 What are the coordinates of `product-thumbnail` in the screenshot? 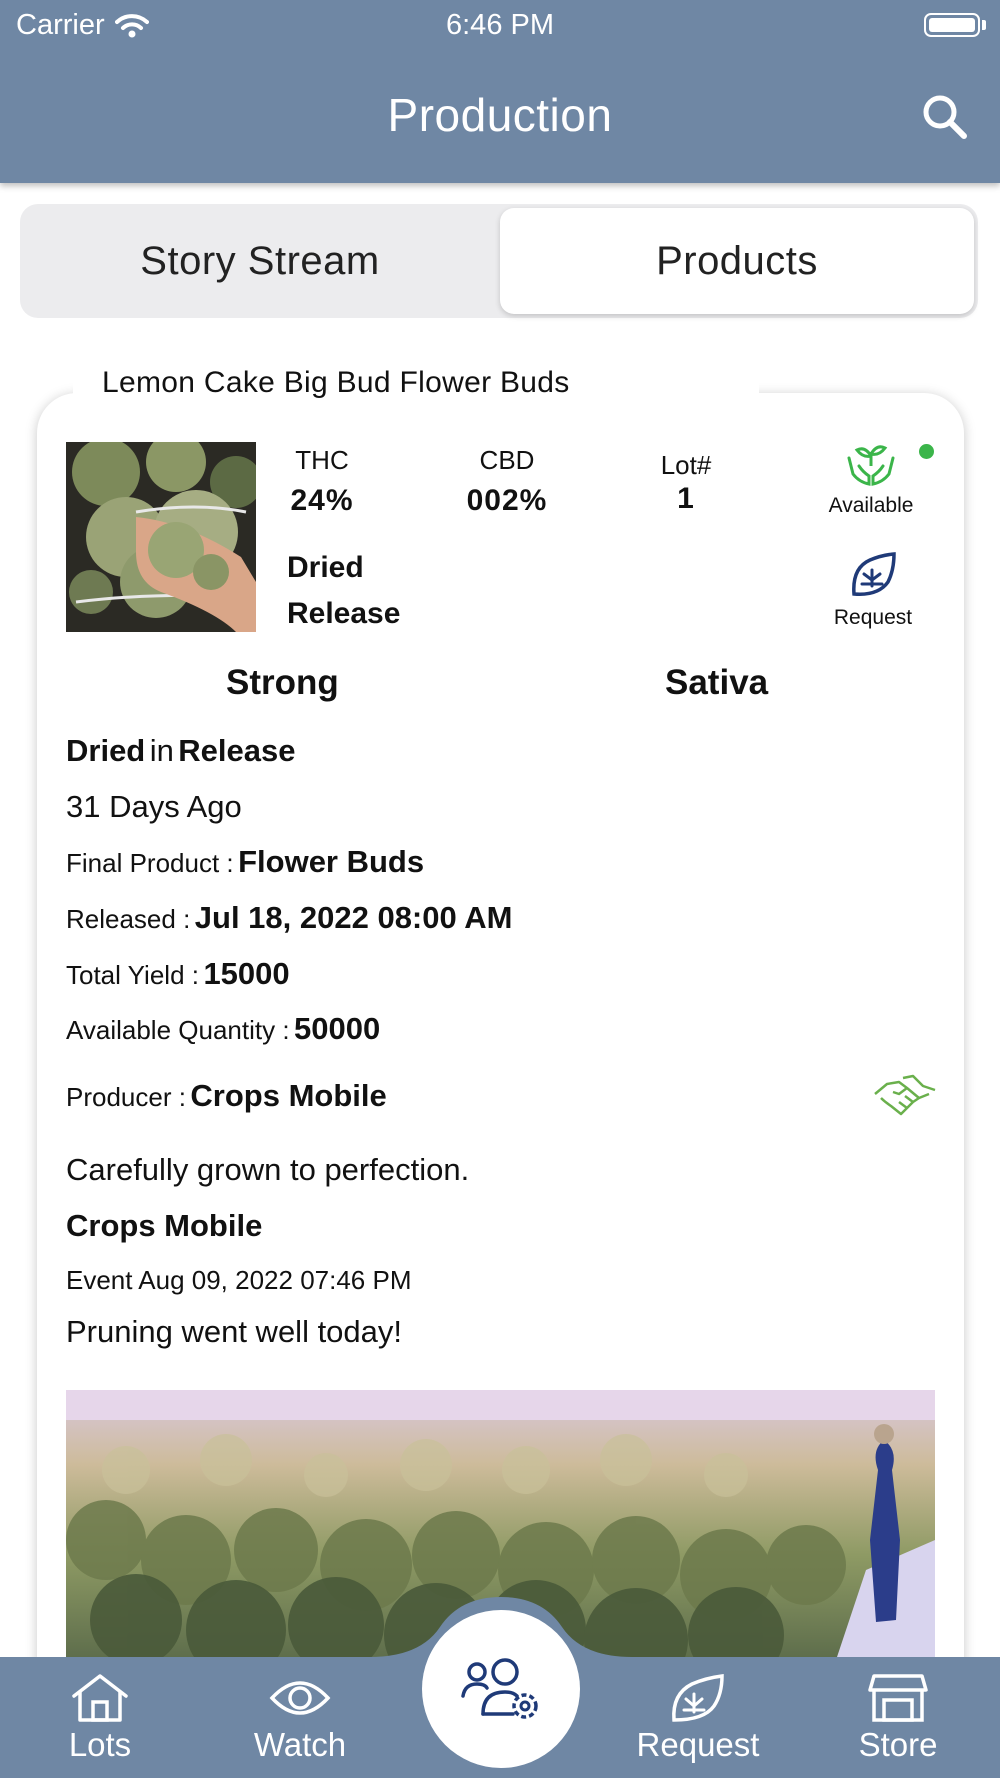 It's located at (161, 537).